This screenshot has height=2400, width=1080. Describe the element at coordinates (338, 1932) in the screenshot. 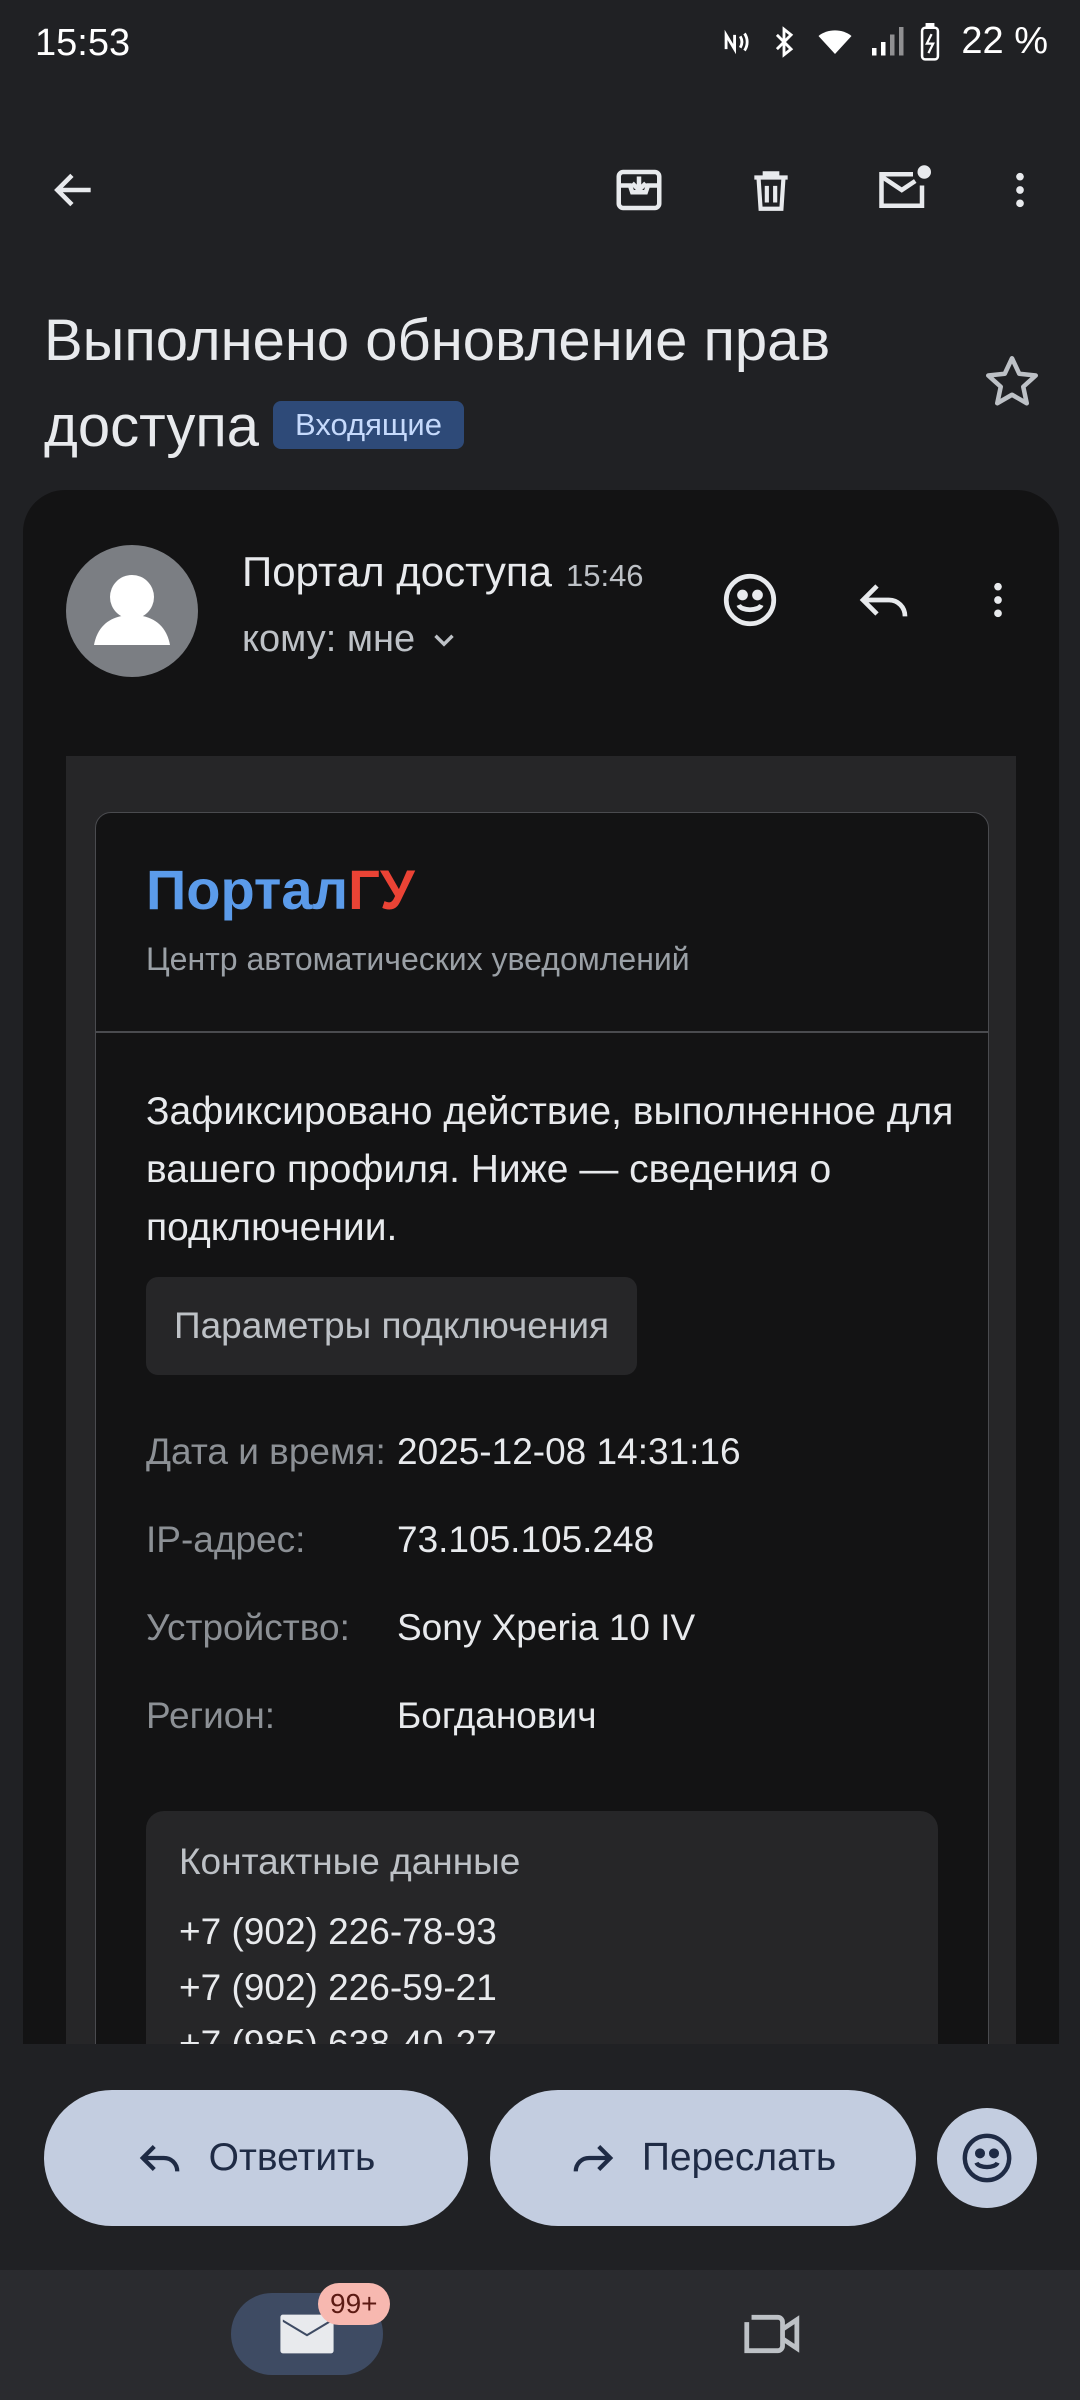

I see `phone-link: +7 (902) 226-78-93` at that location.